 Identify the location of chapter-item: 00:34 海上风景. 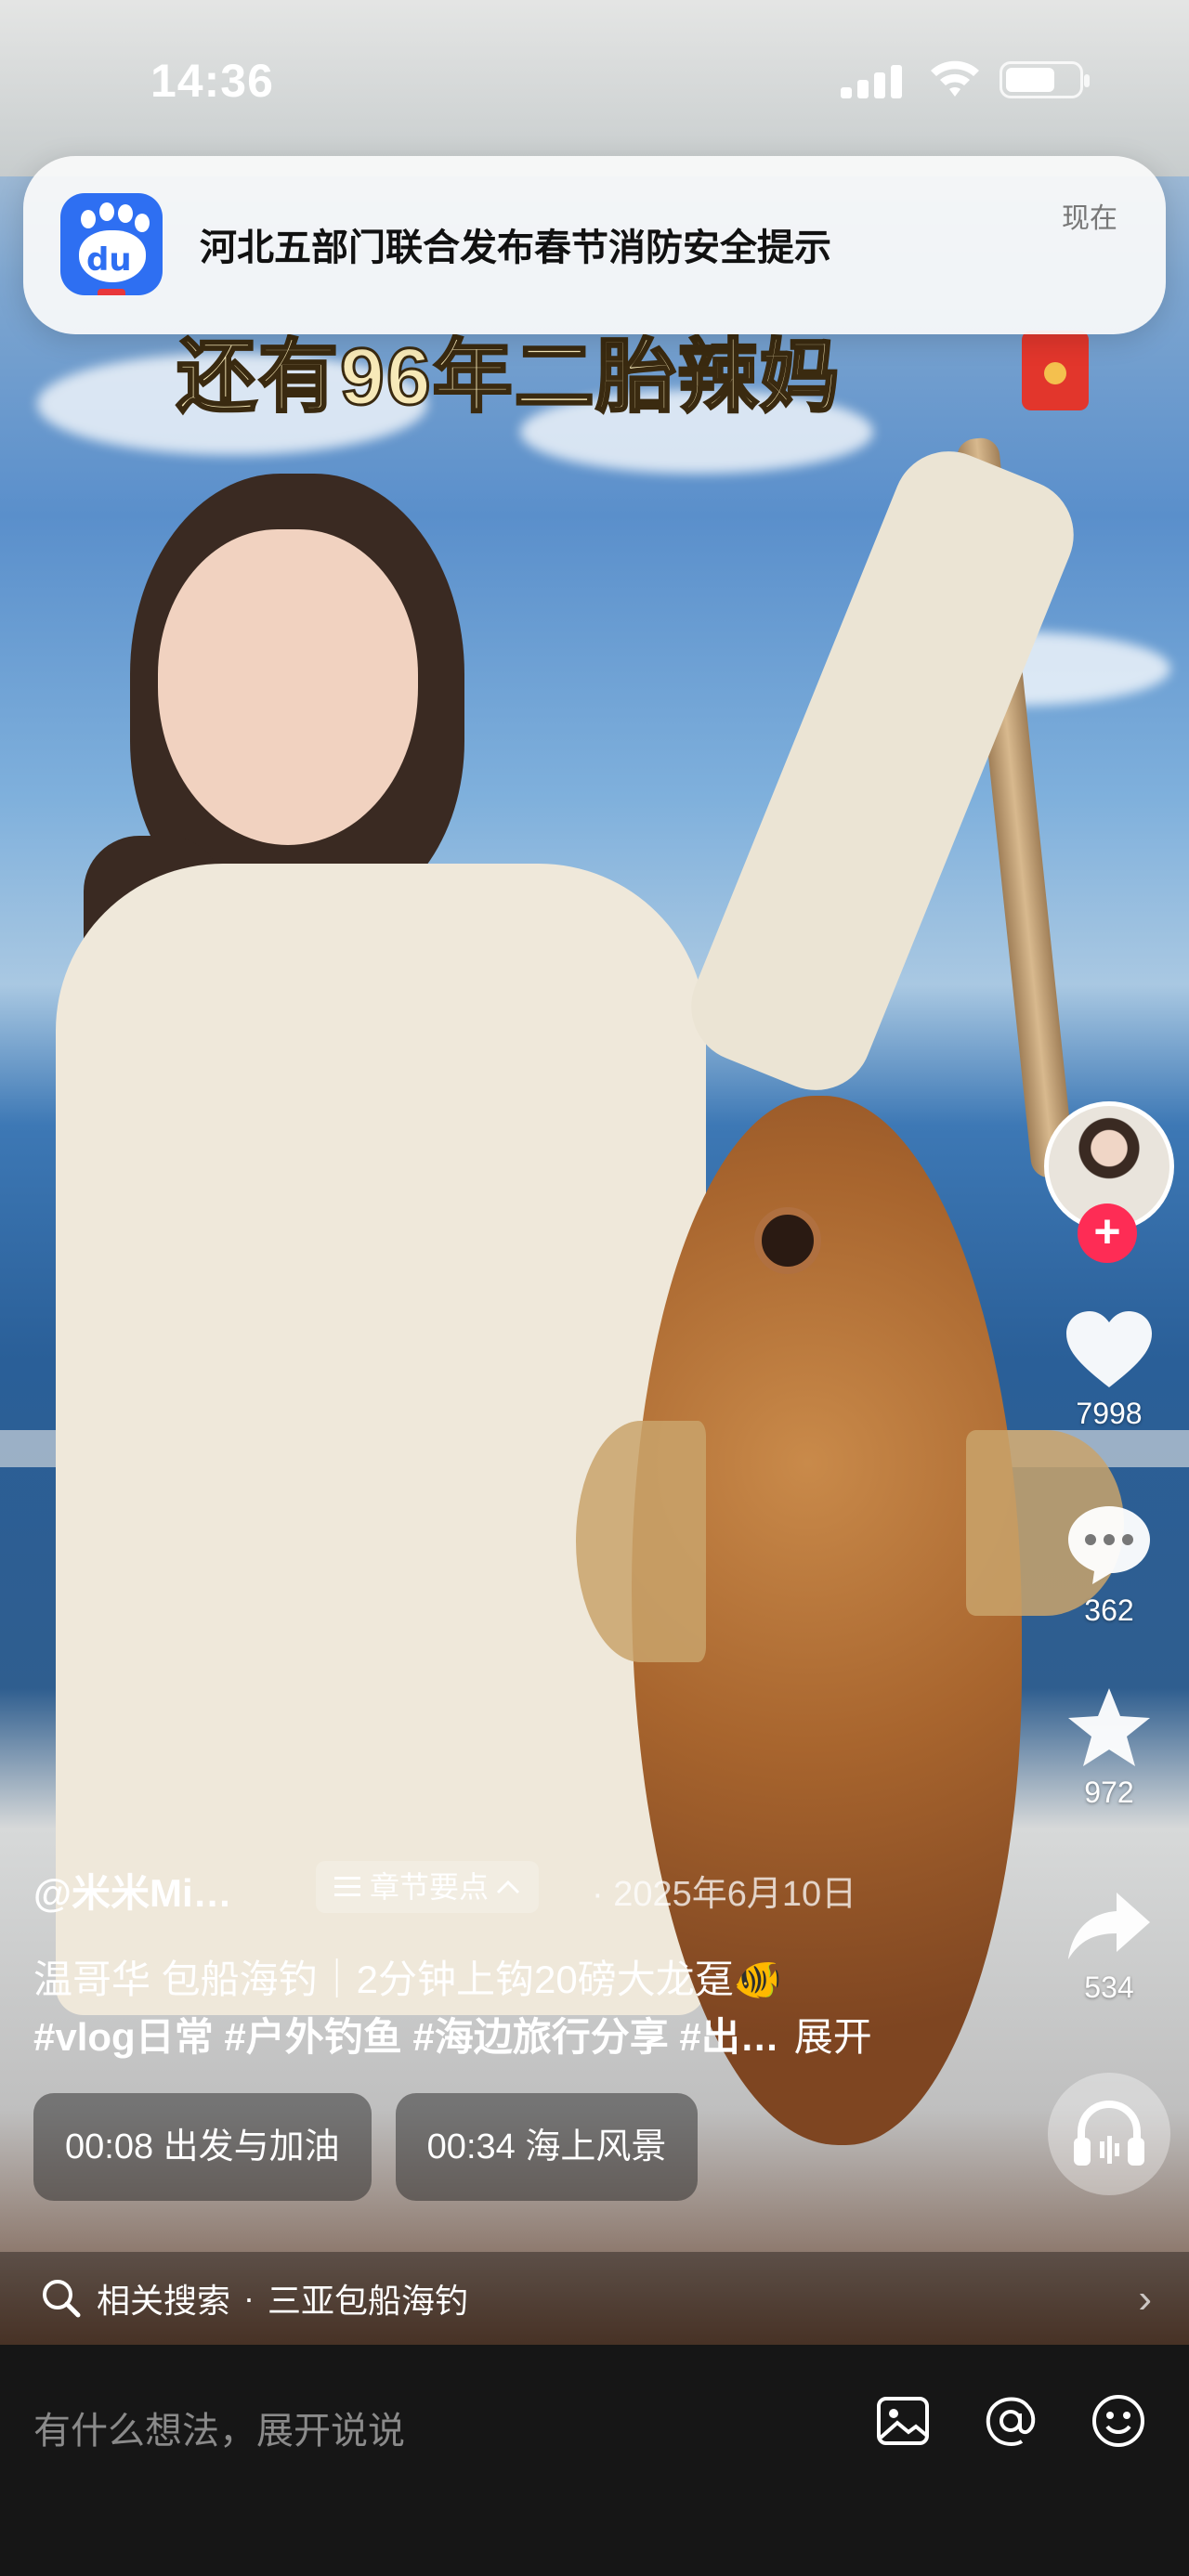
(547, 2147).